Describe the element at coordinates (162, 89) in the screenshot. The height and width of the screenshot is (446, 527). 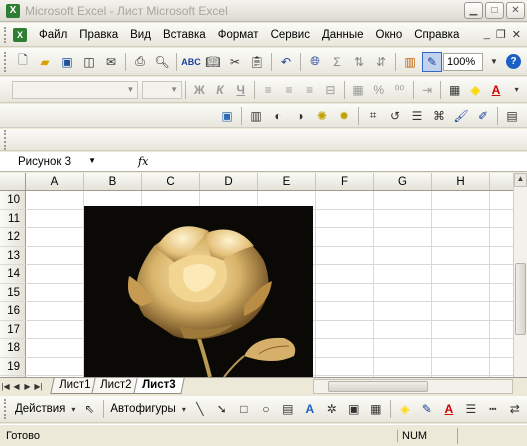
I see `font-size-select: ▼` at that location.